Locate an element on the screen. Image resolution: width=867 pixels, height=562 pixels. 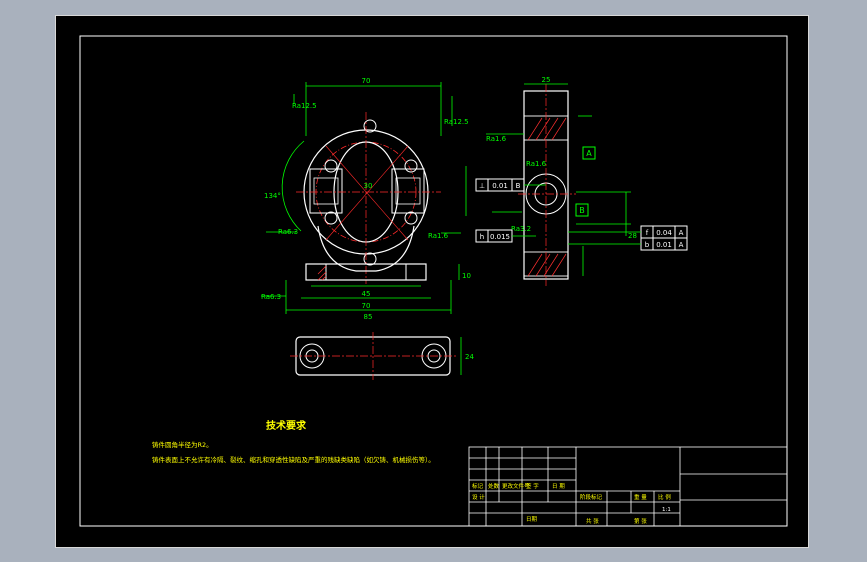
svg-text: 比 例 is located at coordinates (664, 497).